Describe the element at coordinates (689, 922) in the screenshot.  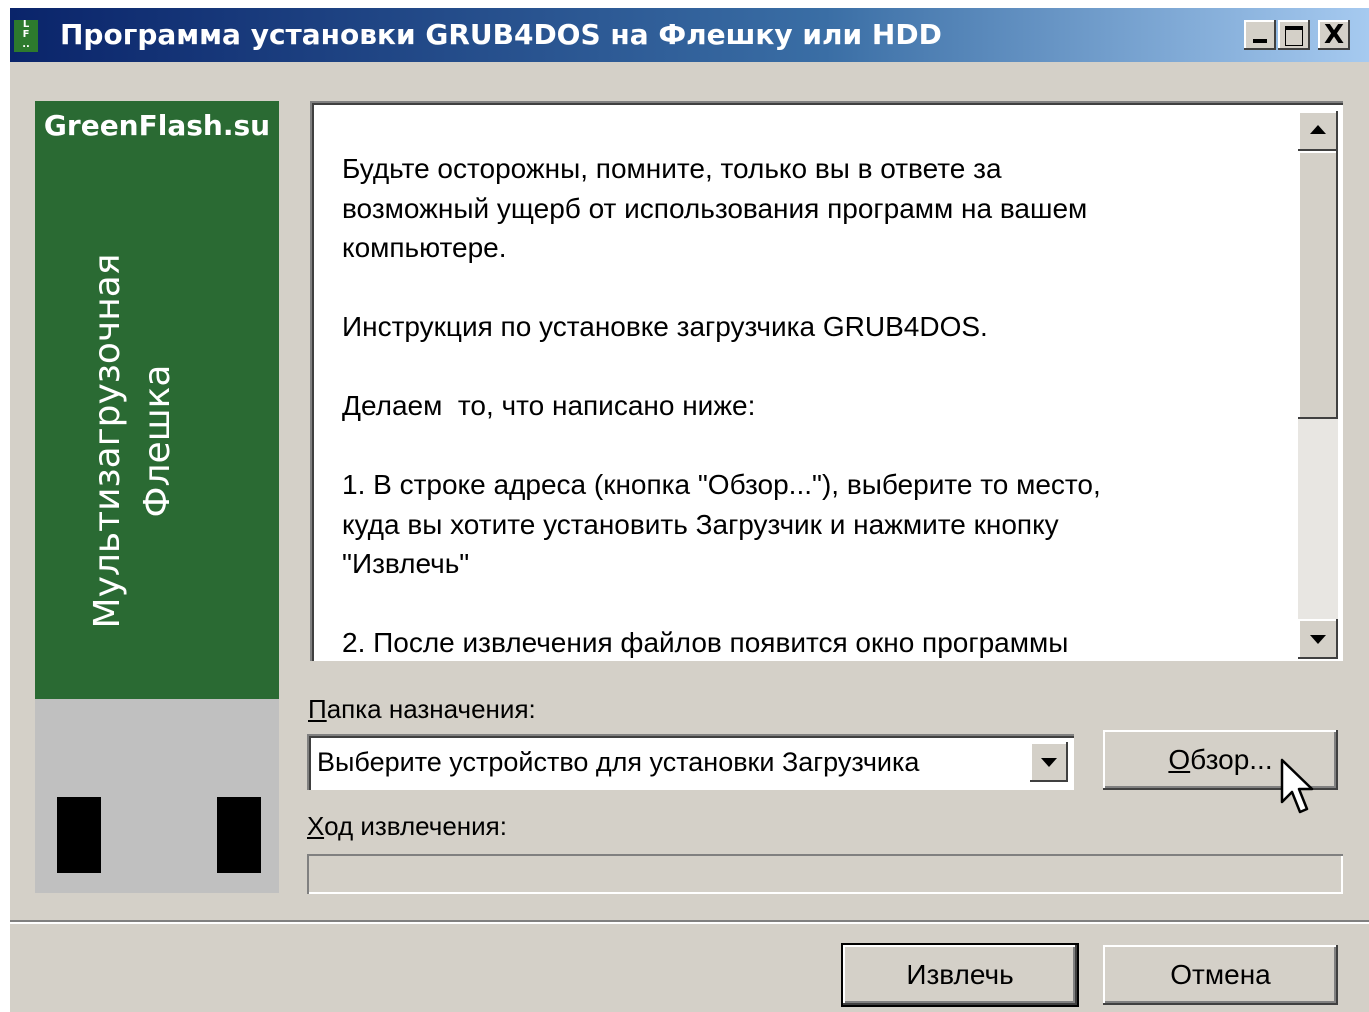
I see `separator` at that location.